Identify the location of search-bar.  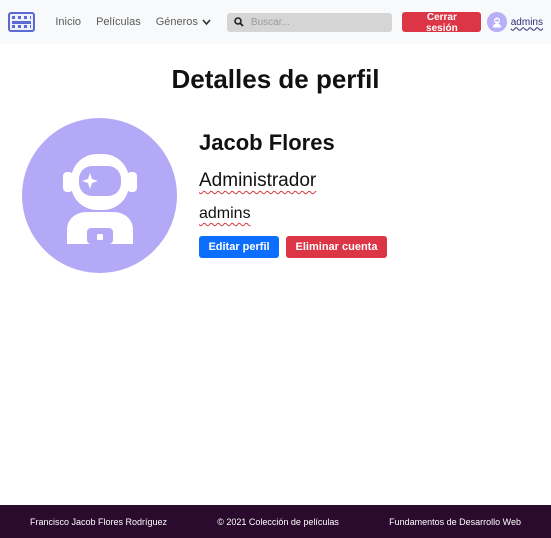
(309, 22).